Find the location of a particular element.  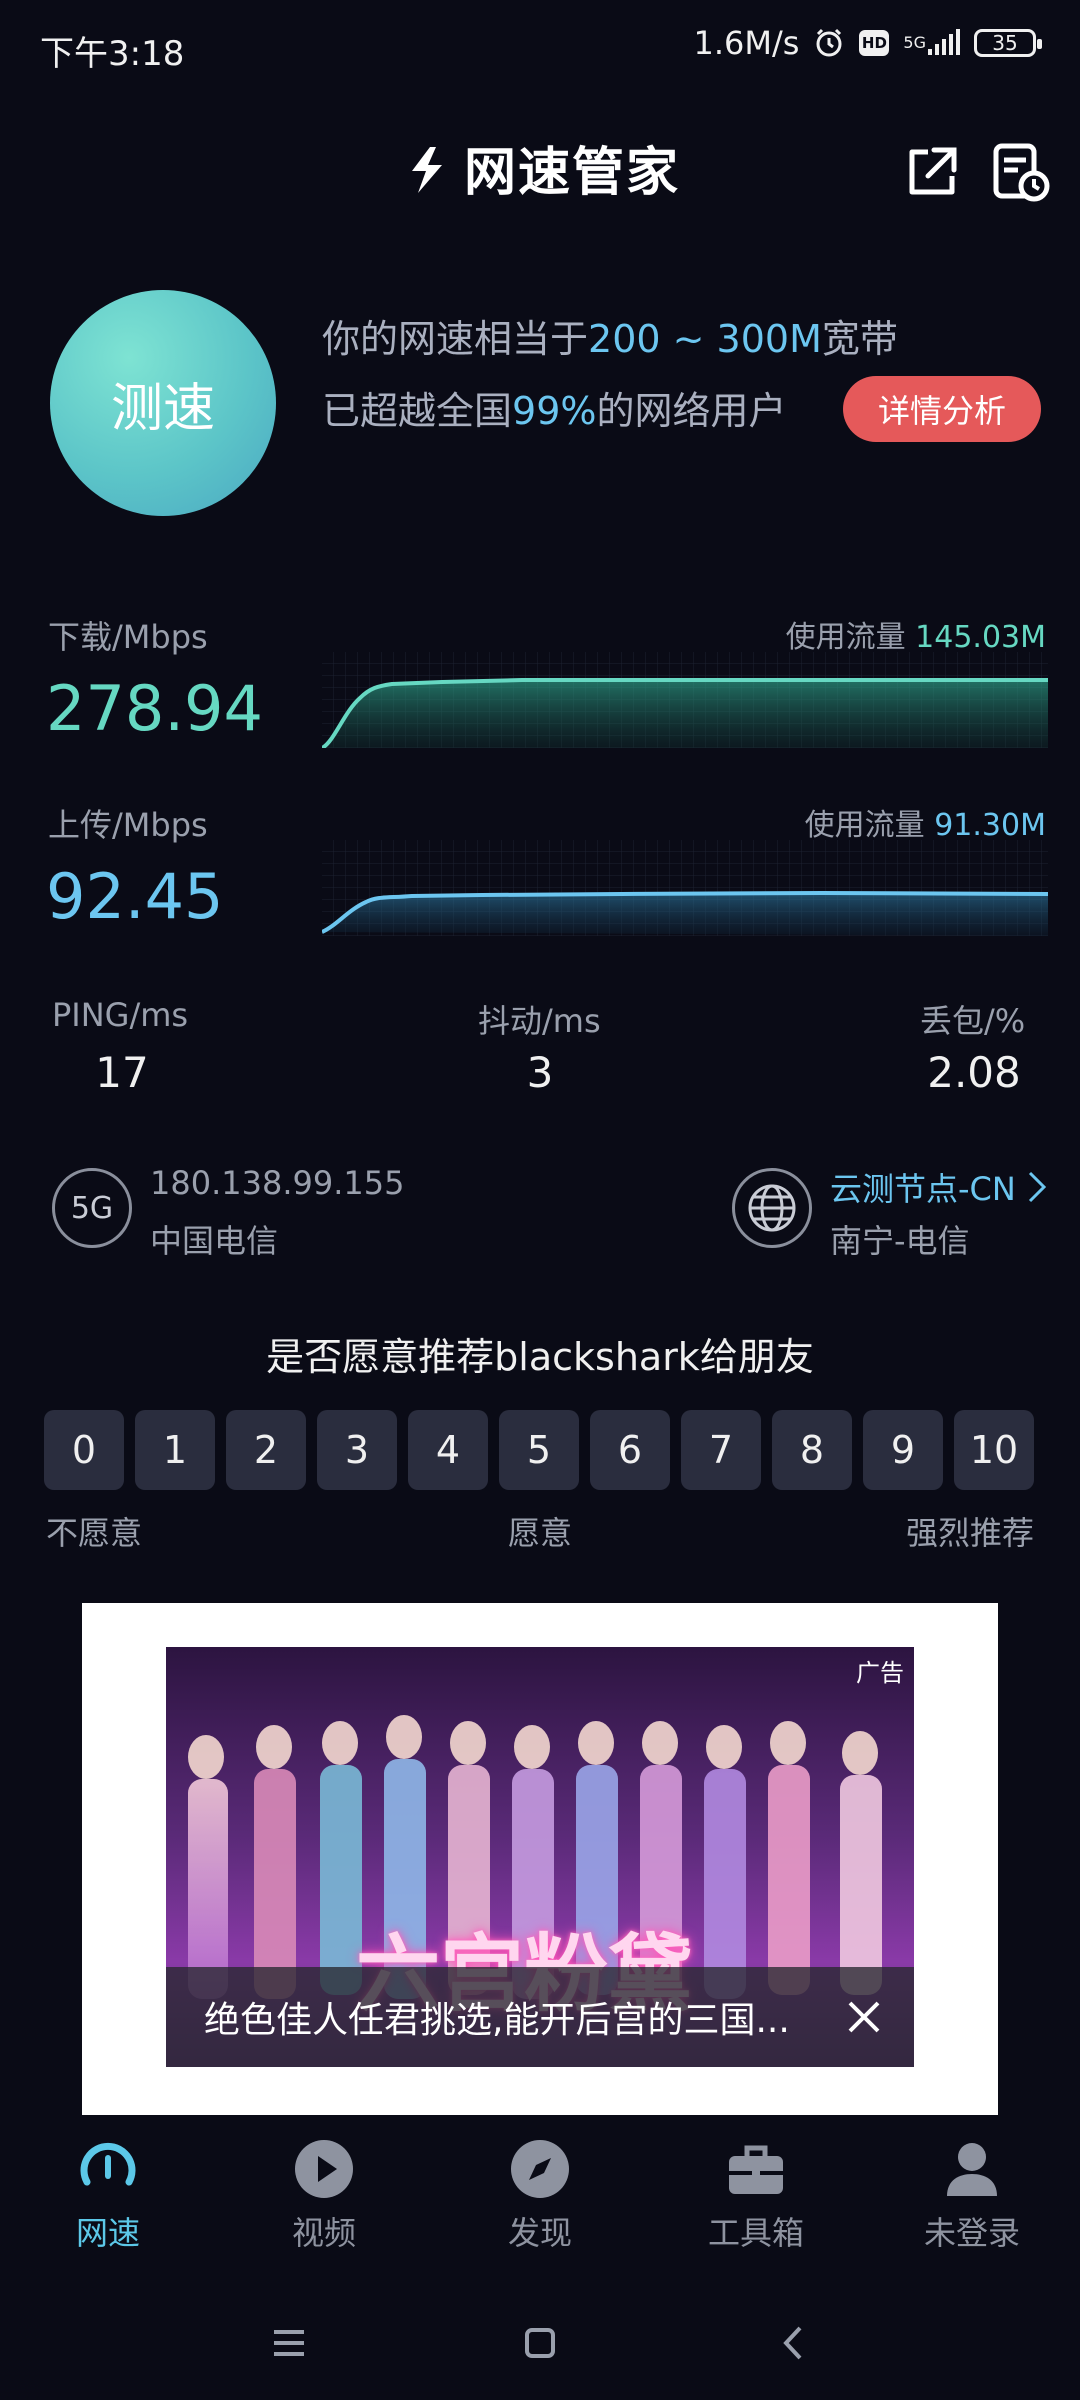

summary-prefix: 你的网速相当于 is located at coordinates (455, 339).